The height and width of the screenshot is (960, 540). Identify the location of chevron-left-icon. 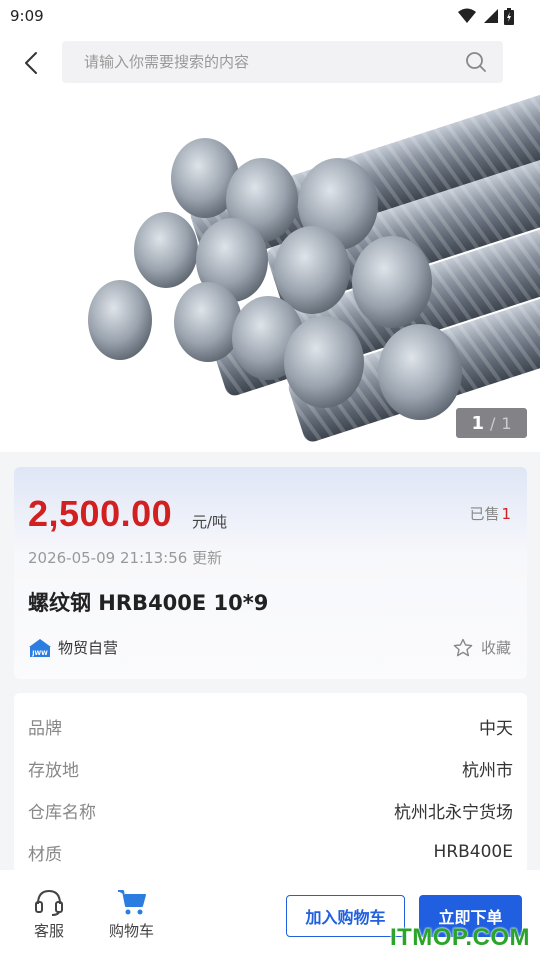
(31, 63).